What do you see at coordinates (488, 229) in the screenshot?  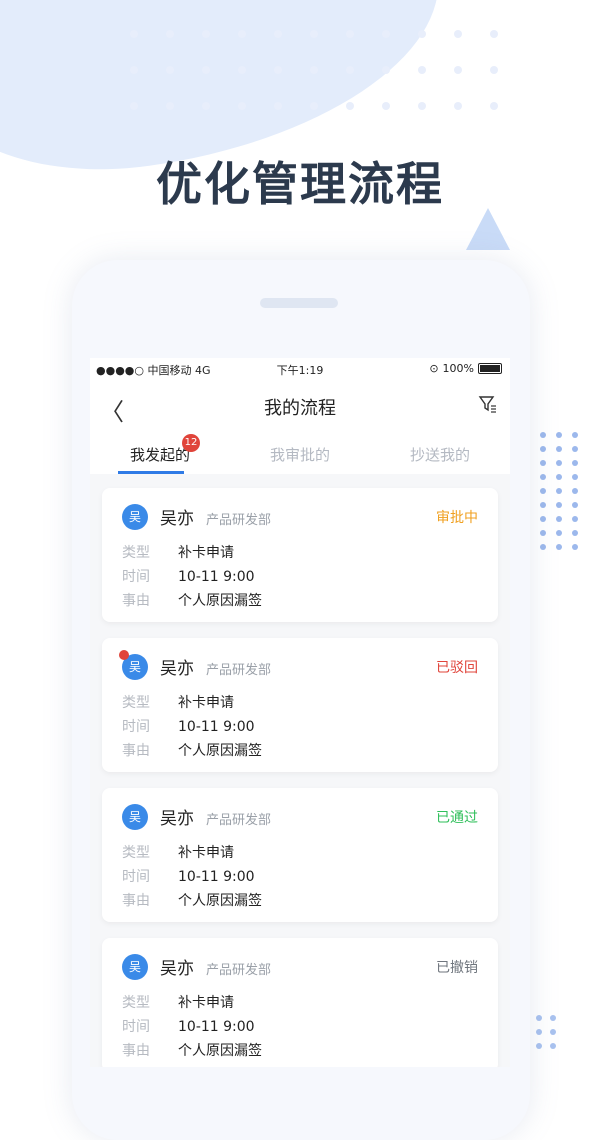 I see `decorative-triangle` at bounding box center [488, 229].